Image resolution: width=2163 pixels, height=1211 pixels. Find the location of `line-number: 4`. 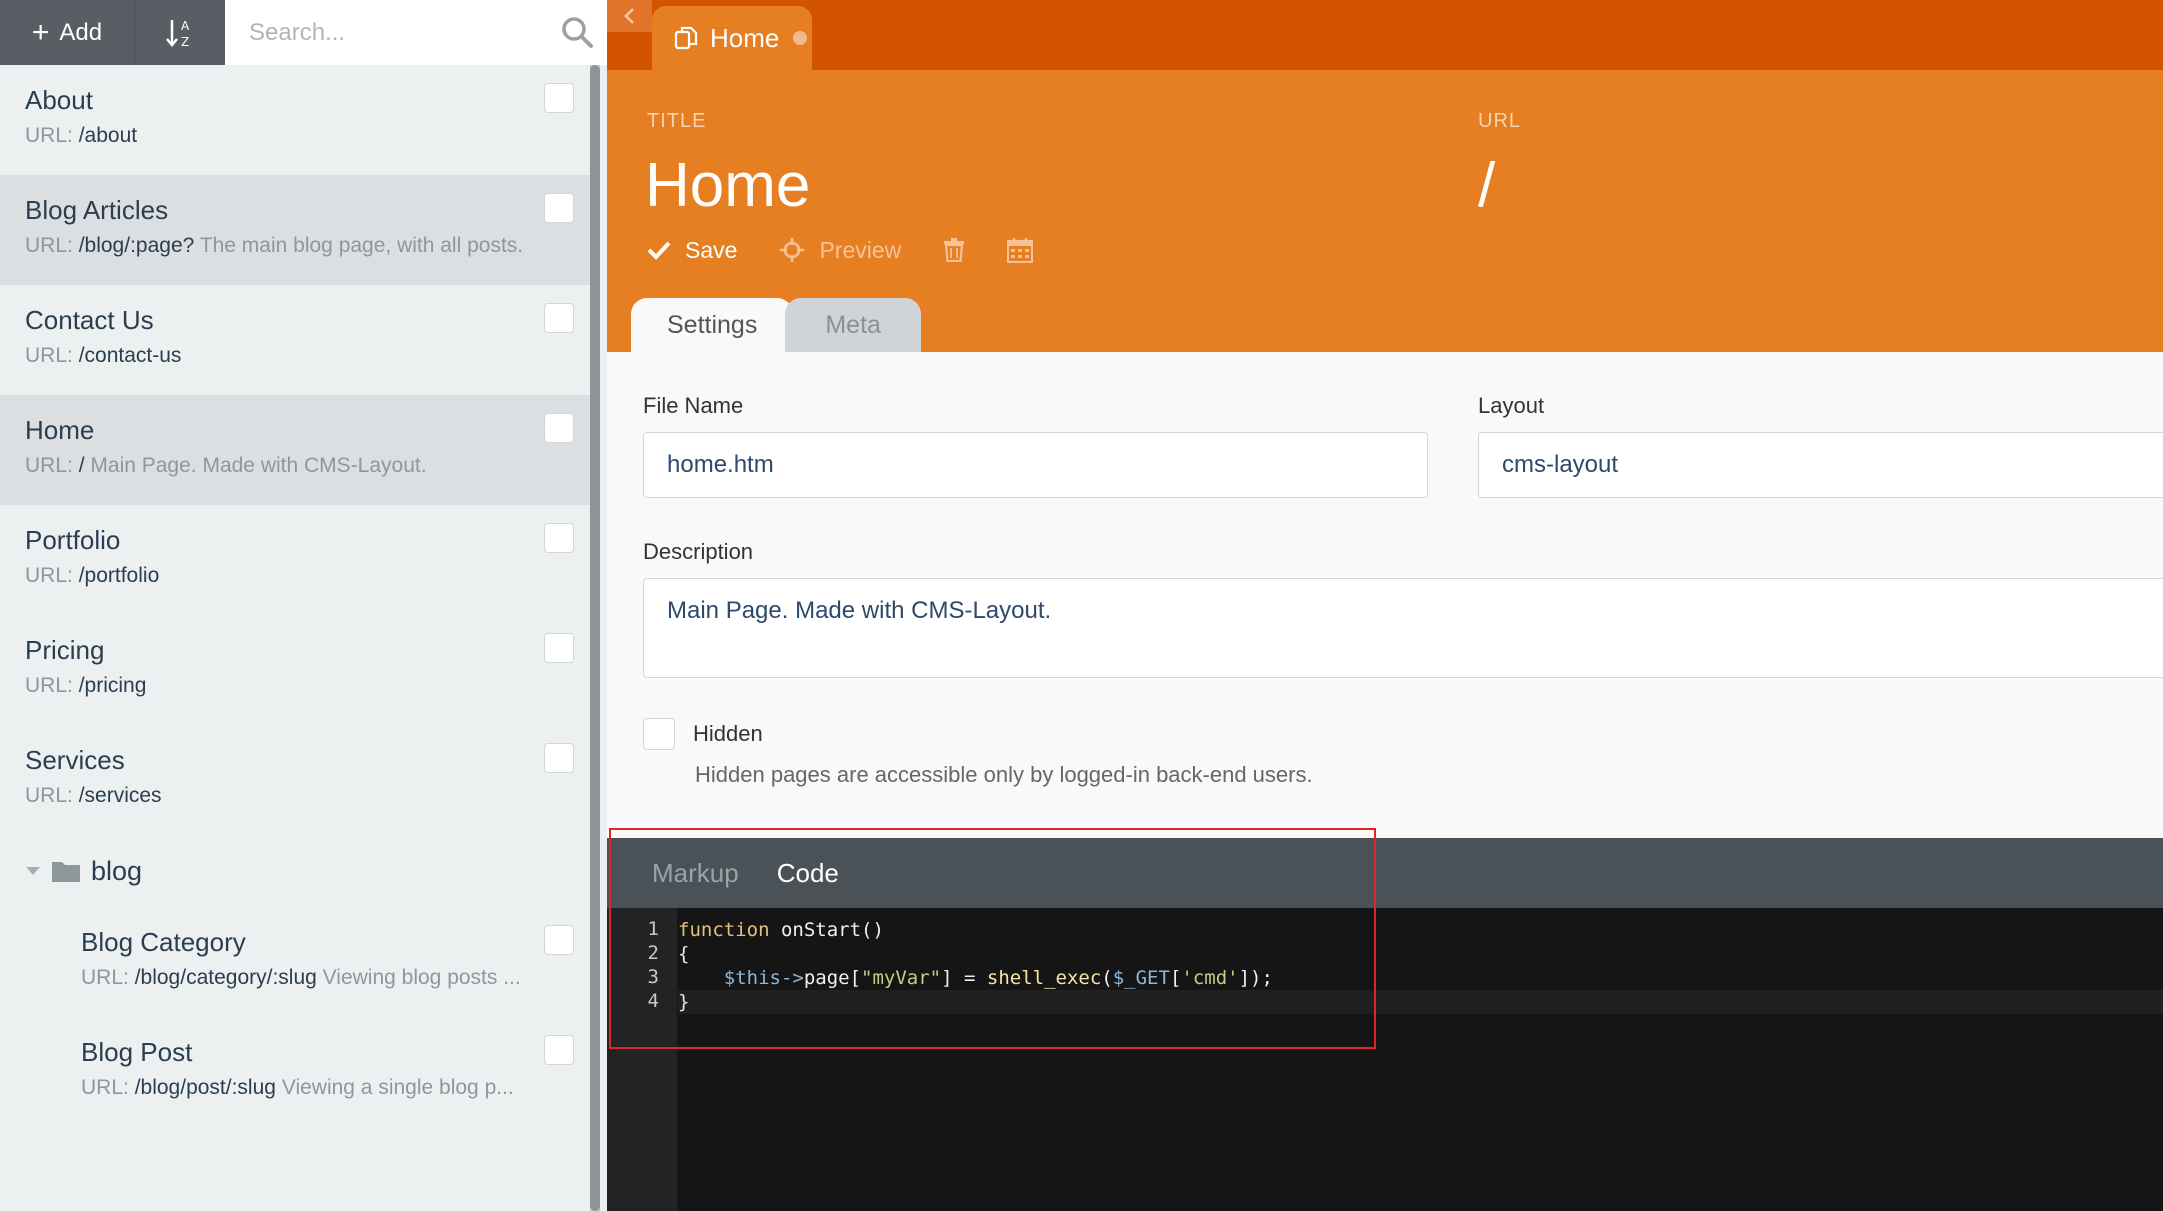

line-number: 4 is located at coordinates (653, 1001).